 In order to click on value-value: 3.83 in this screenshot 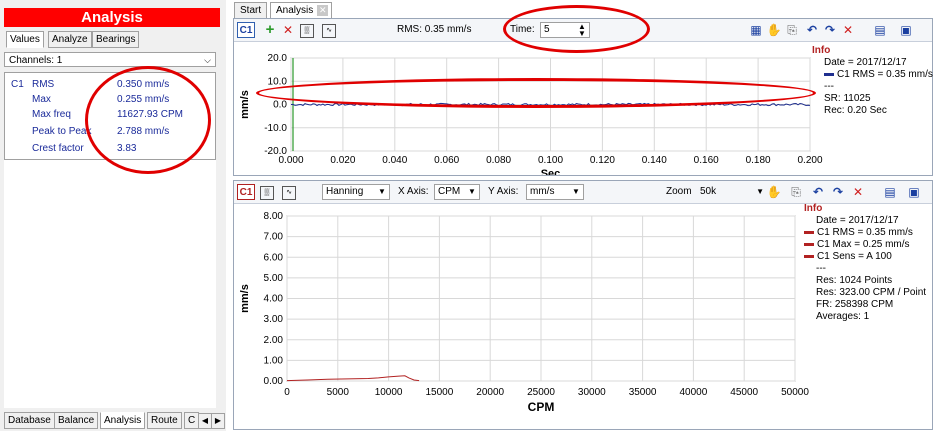, I will do `click(127, 148)`.